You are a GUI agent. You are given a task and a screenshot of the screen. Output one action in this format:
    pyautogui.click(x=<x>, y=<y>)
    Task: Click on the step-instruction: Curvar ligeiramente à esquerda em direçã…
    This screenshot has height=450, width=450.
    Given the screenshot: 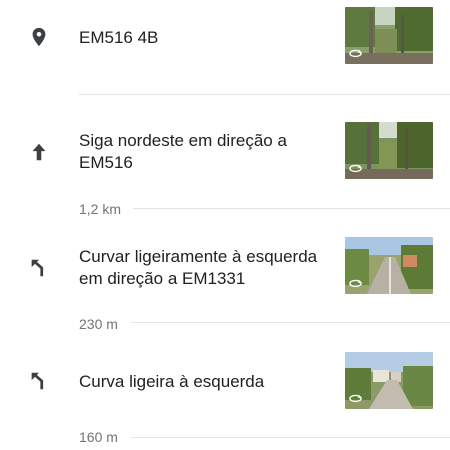 What is the action you would take?
    pyautogui.click(x=198, y=267)
    